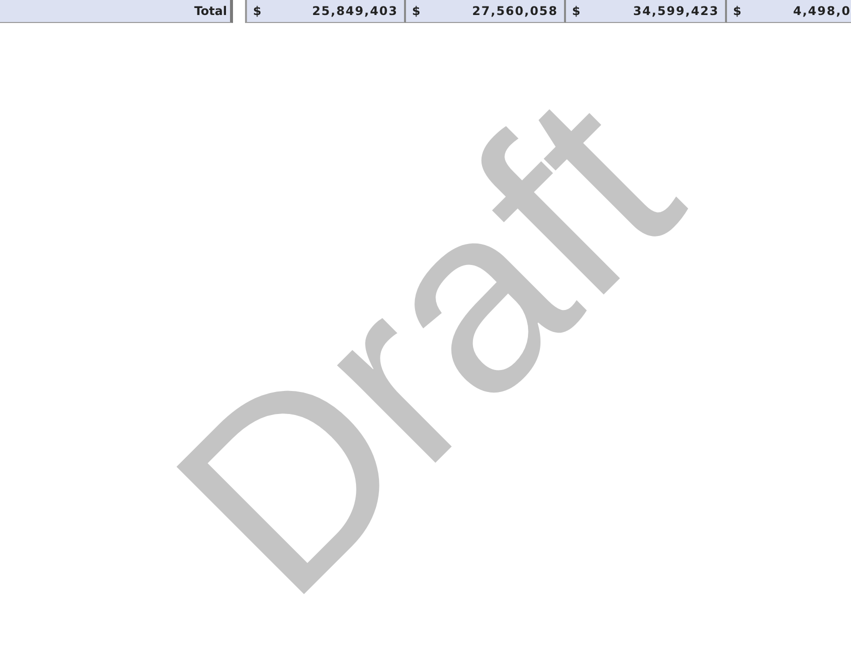  Describe the element at coordinates (116, 11) in the screenshot. I see `total-label: Total` at that location.